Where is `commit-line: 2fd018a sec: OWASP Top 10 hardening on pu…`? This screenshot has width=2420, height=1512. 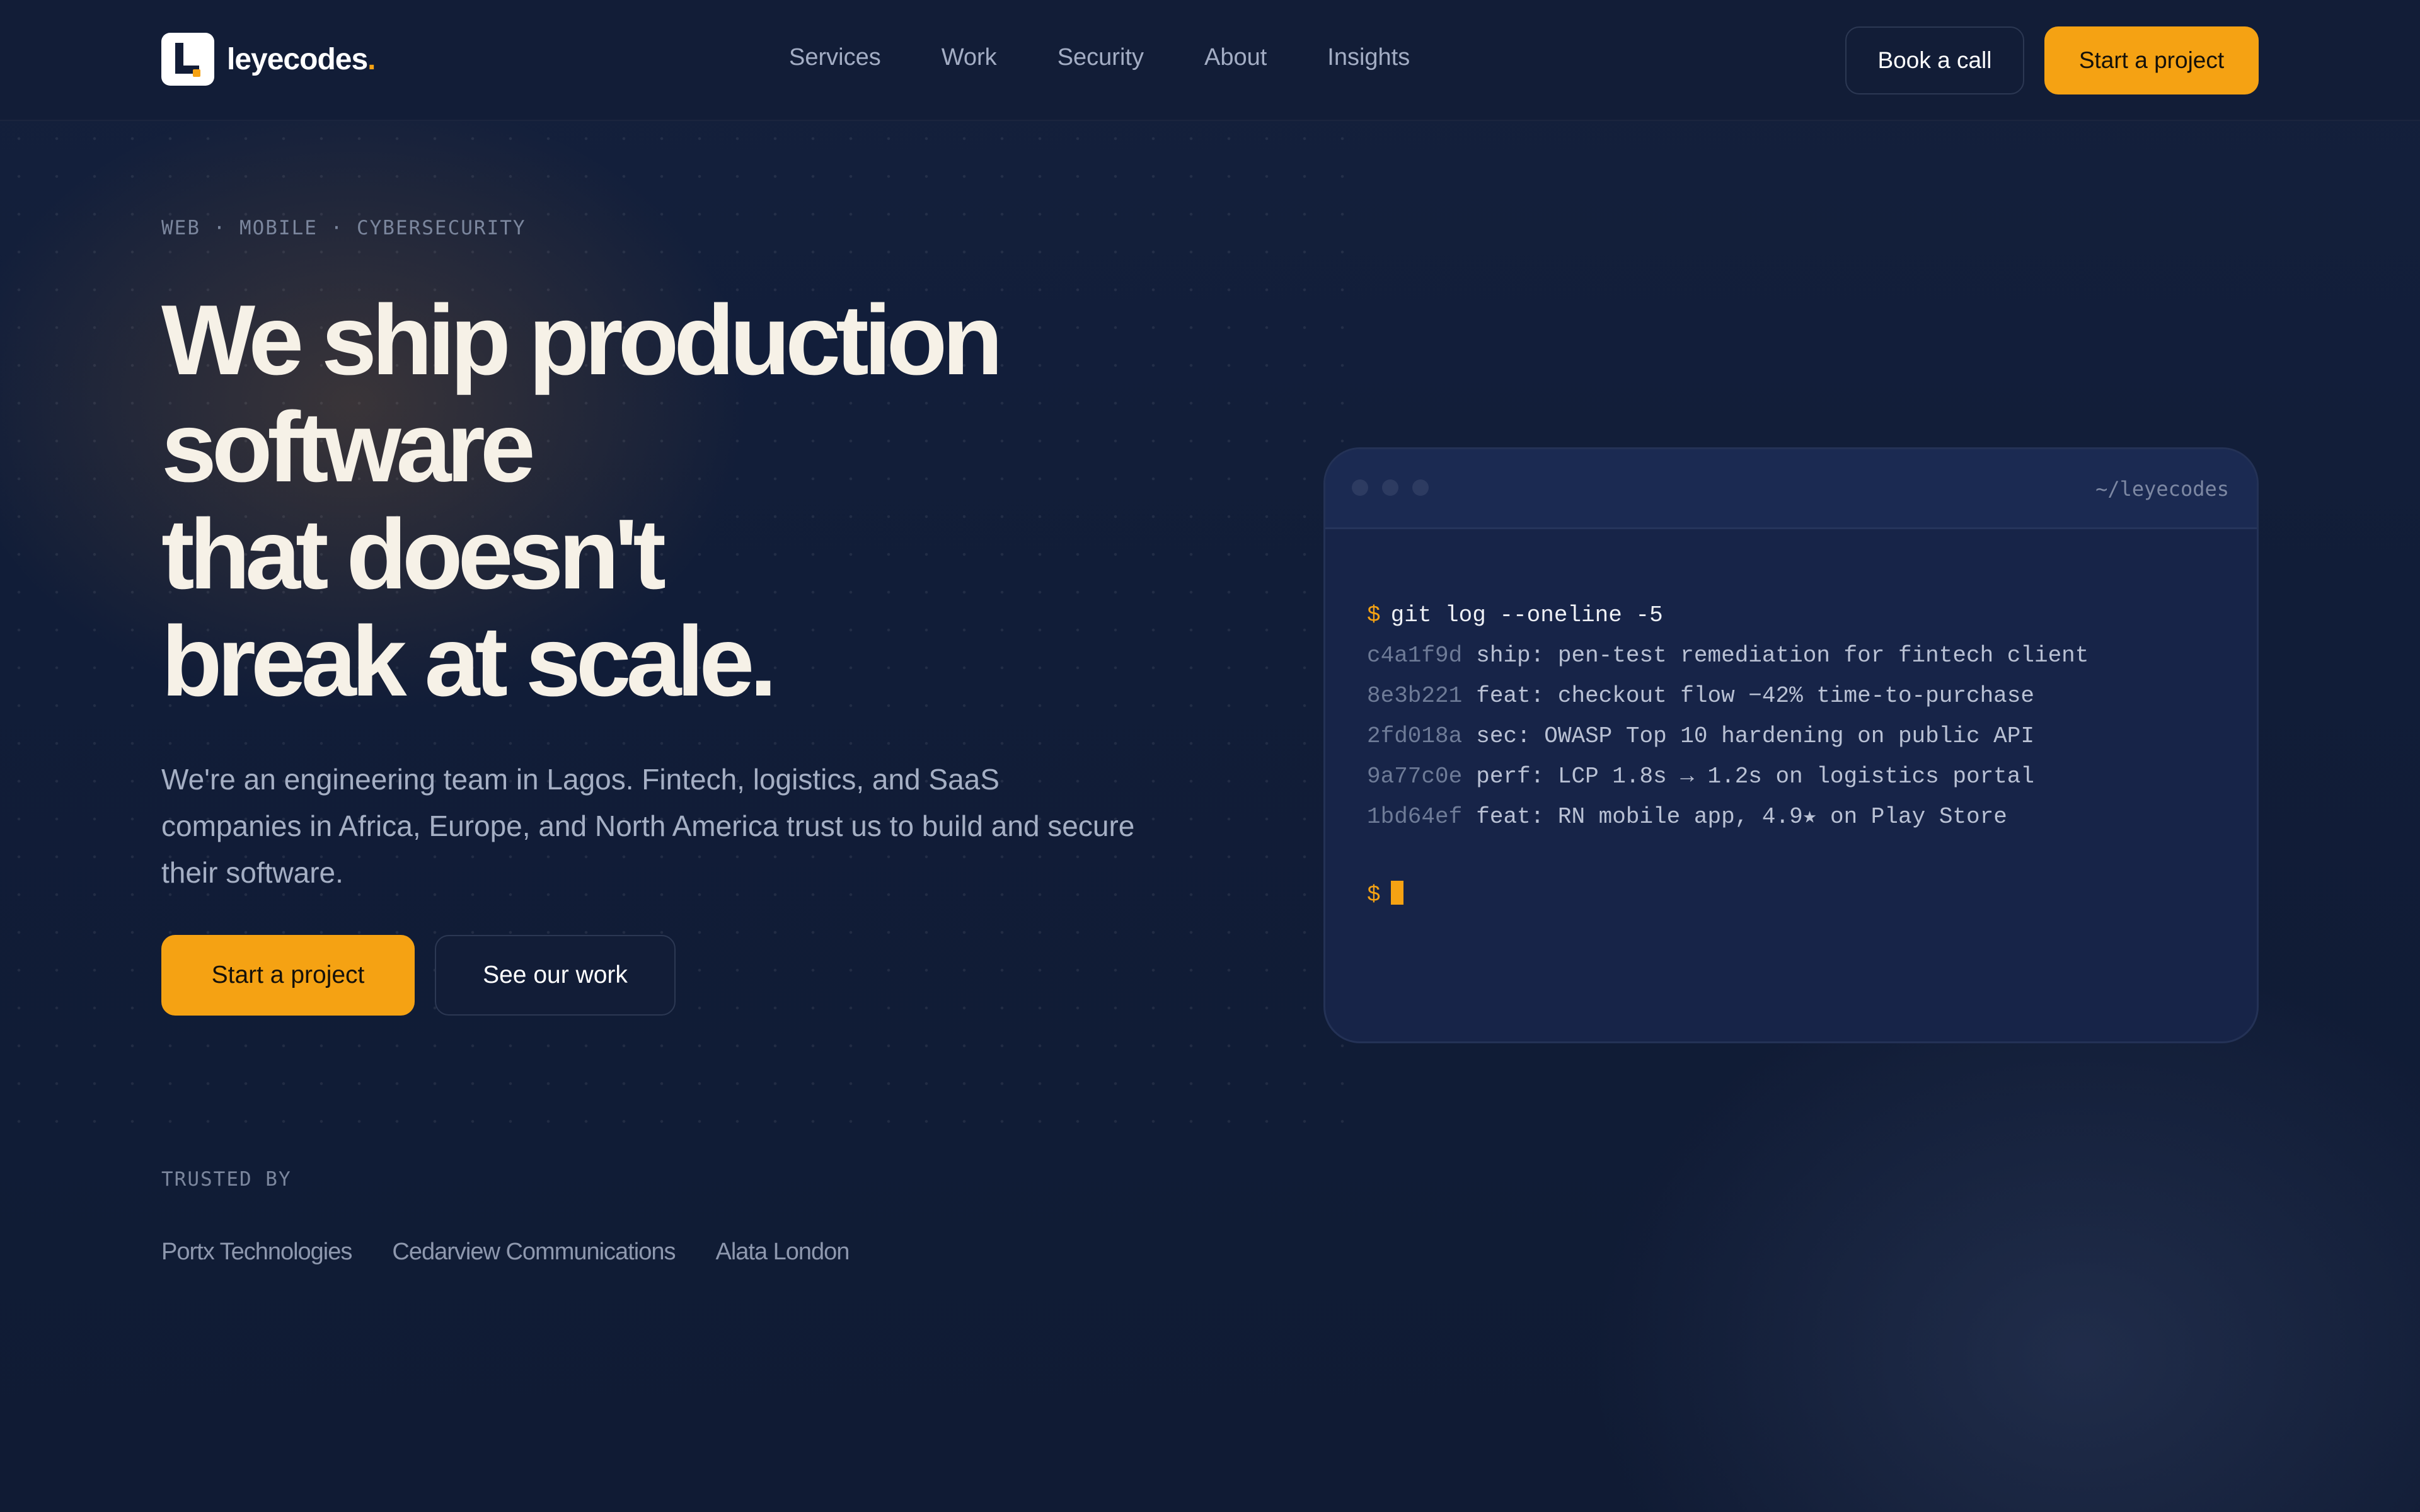 commit-line: 2fd018a sec: OWASP Top 10 hardening on pu… is located at coordinates (1728, 736).